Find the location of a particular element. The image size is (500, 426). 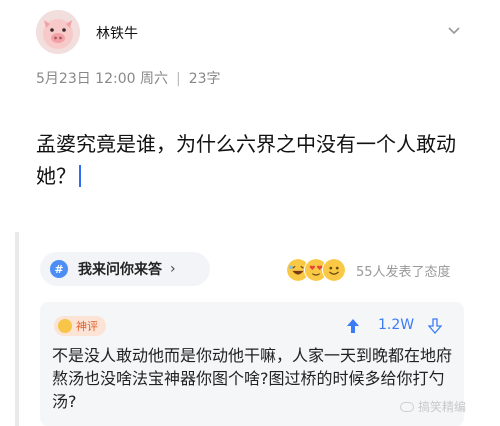

text-cursor is located at coordinates (80, 176).